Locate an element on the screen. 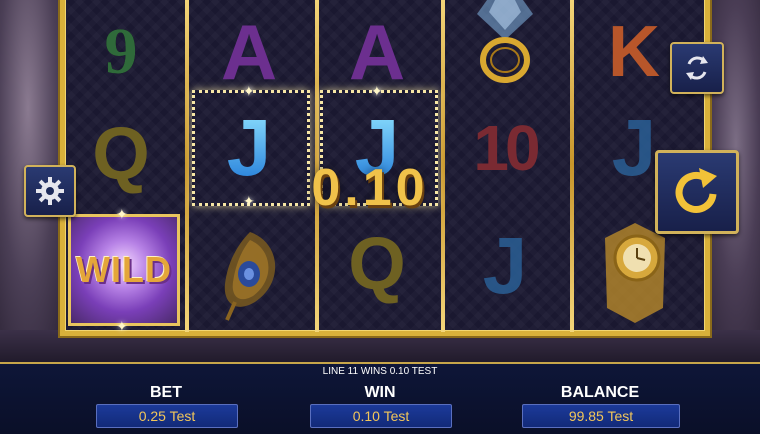  reel-1-row-1: 9 is located at coordinates (121, 52).